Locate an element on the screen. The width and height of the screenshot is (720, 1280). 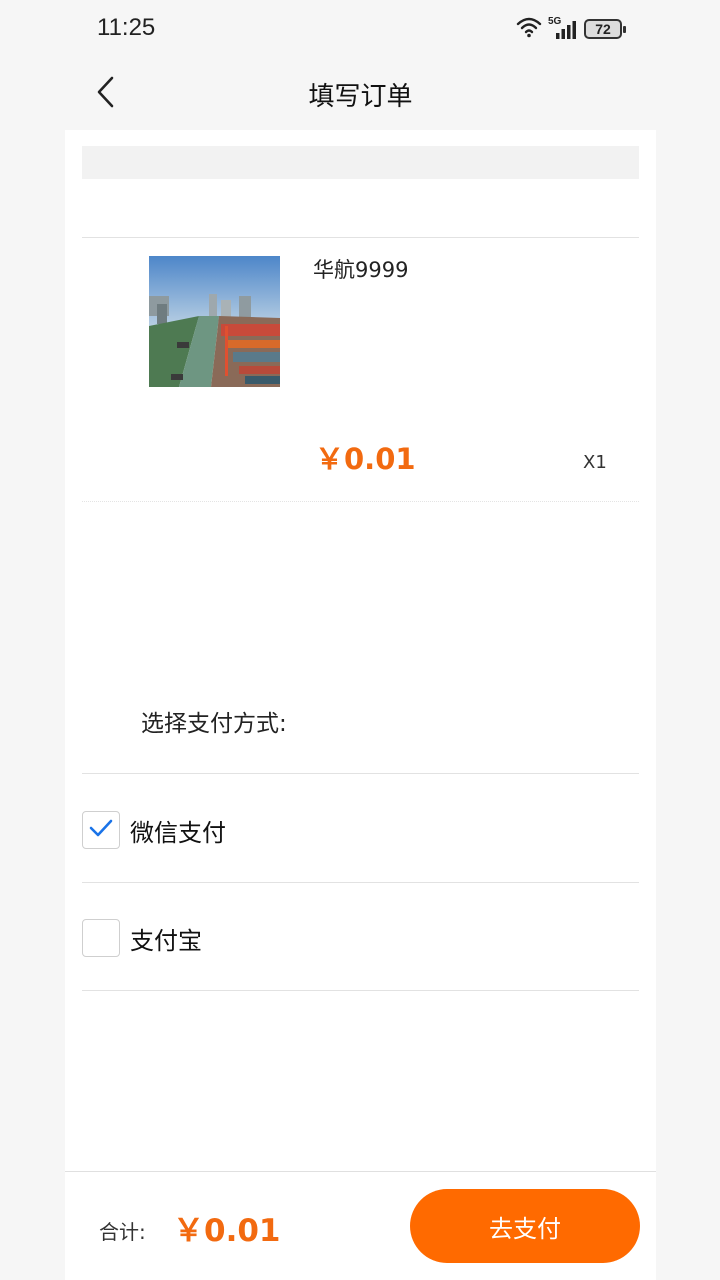
navigation-bar: 填写订单 is located at coordinates (360, 94).